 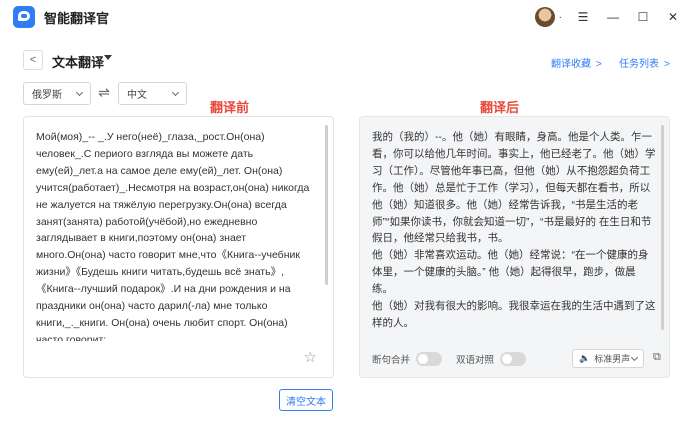 I want to click on back-button: <, so click(x=33, y=60).